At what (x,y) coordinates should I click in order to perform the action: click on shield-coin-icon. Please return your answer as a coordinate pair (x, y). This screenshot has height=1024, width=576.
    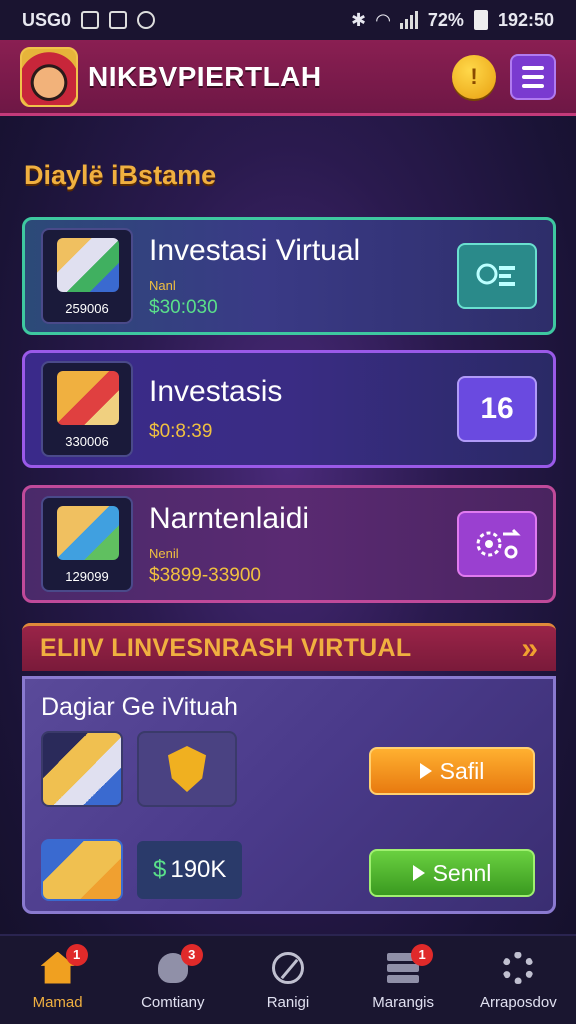
    Looking at the image, I should click on (187, 769).